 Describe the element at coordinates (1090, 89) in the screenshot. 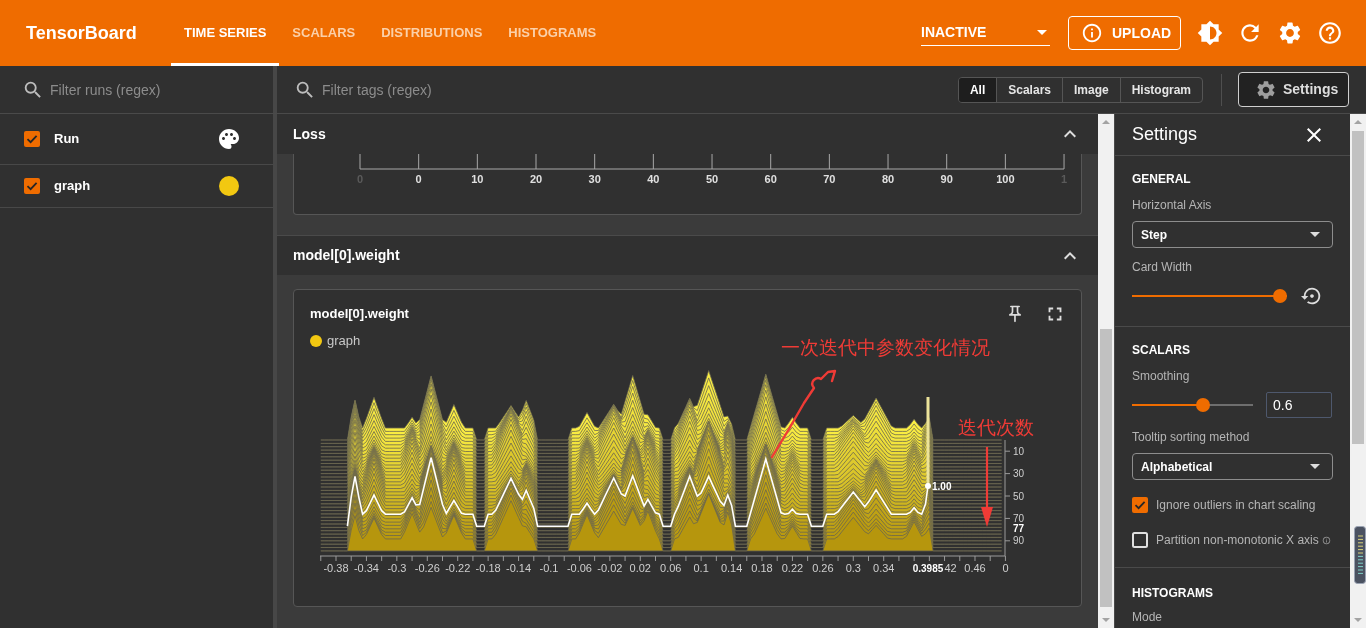

I see `filter-tab: Image` at that location.